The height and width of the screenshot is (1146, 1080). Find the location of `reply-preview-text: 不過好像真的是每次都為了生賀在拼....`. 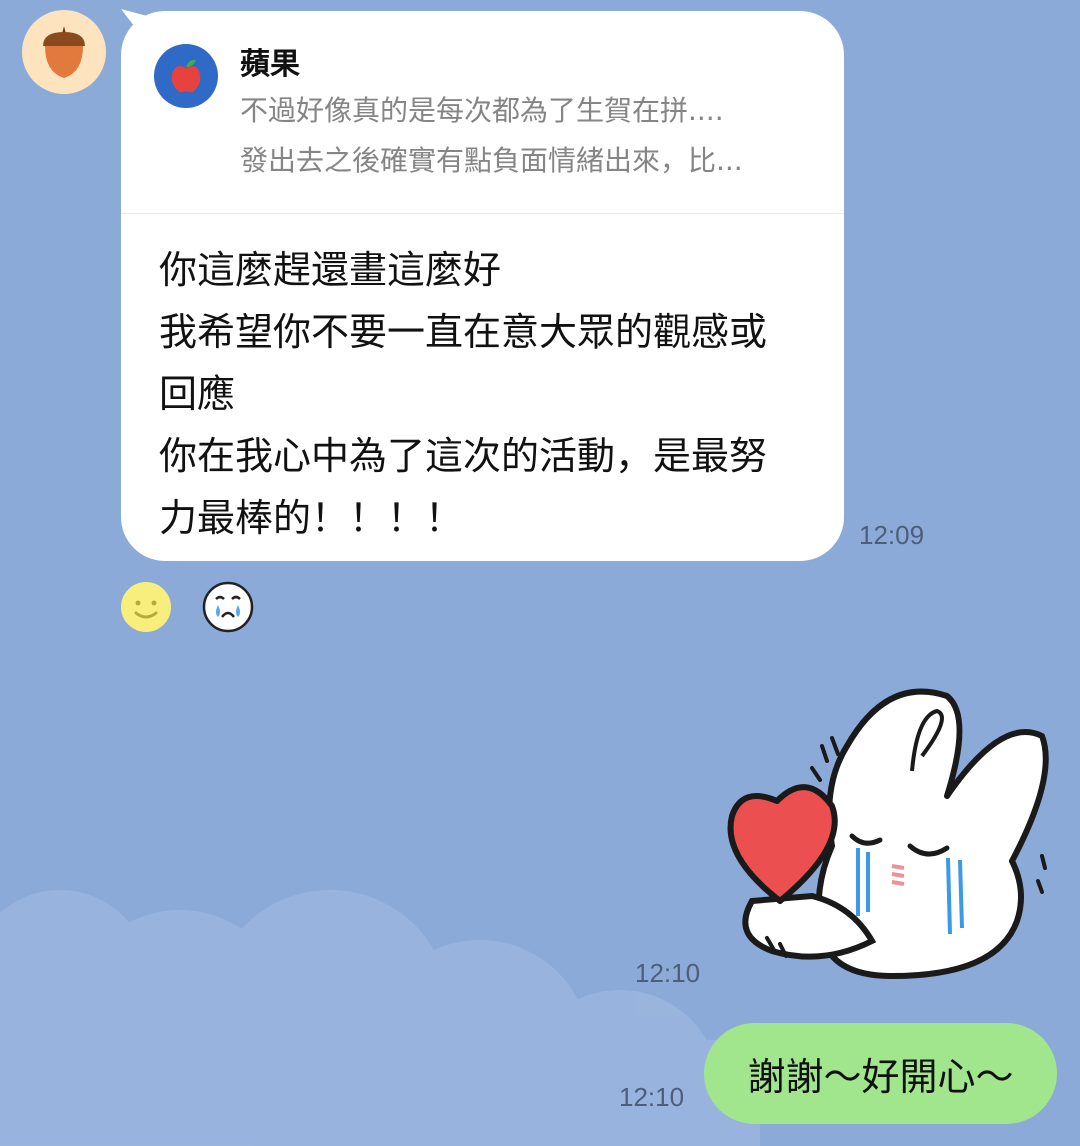

reply-preview-text: 不過好像真的是每次都為了生賀在拼.... is located at coordinates (482, 110).